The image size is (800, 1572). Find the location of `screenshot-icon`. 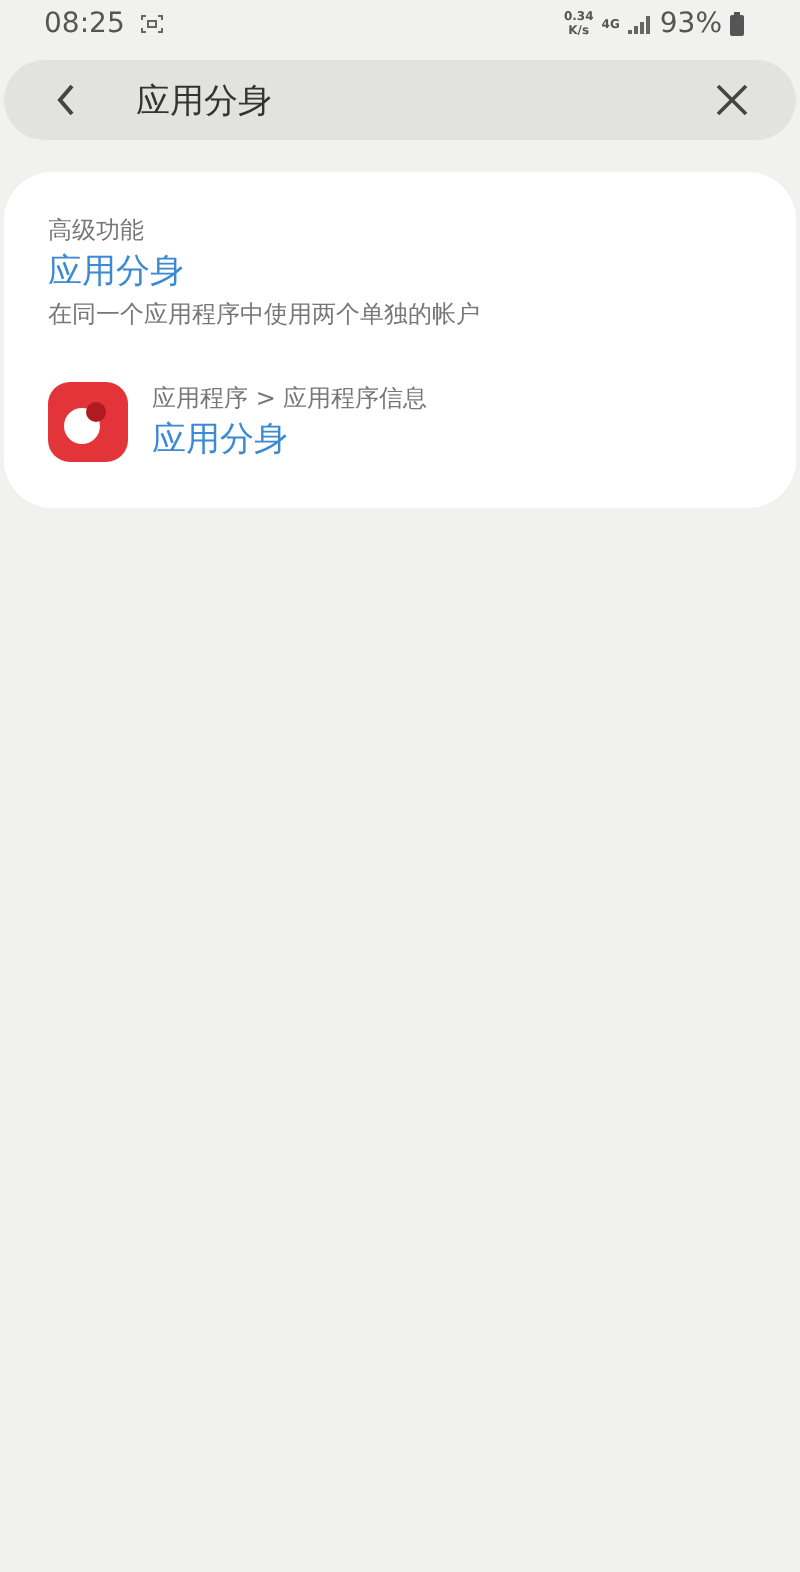

screenshot-icon is located at coordinates (152, 24).